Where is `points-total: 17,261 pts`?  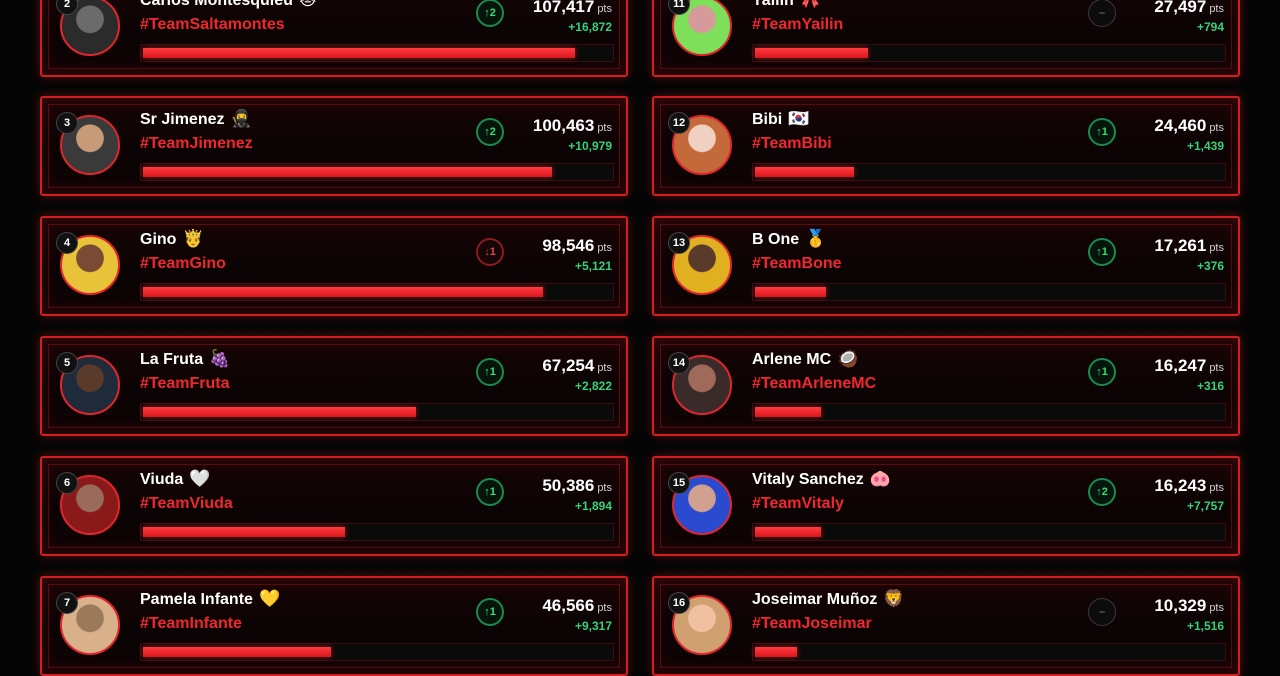 points-total: 17,261 pts is located at coordinates (1189, 246).